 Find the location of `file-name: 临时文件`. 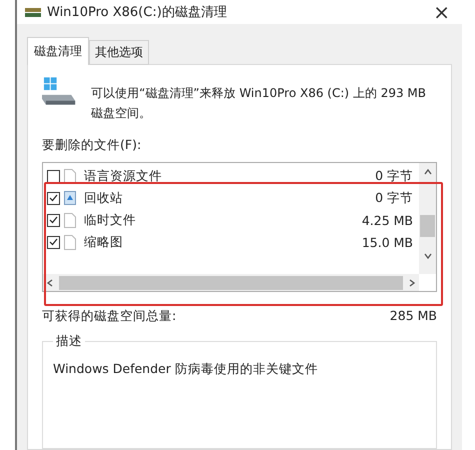

file-name: 临时文件 is located at coordinates (110, 220).